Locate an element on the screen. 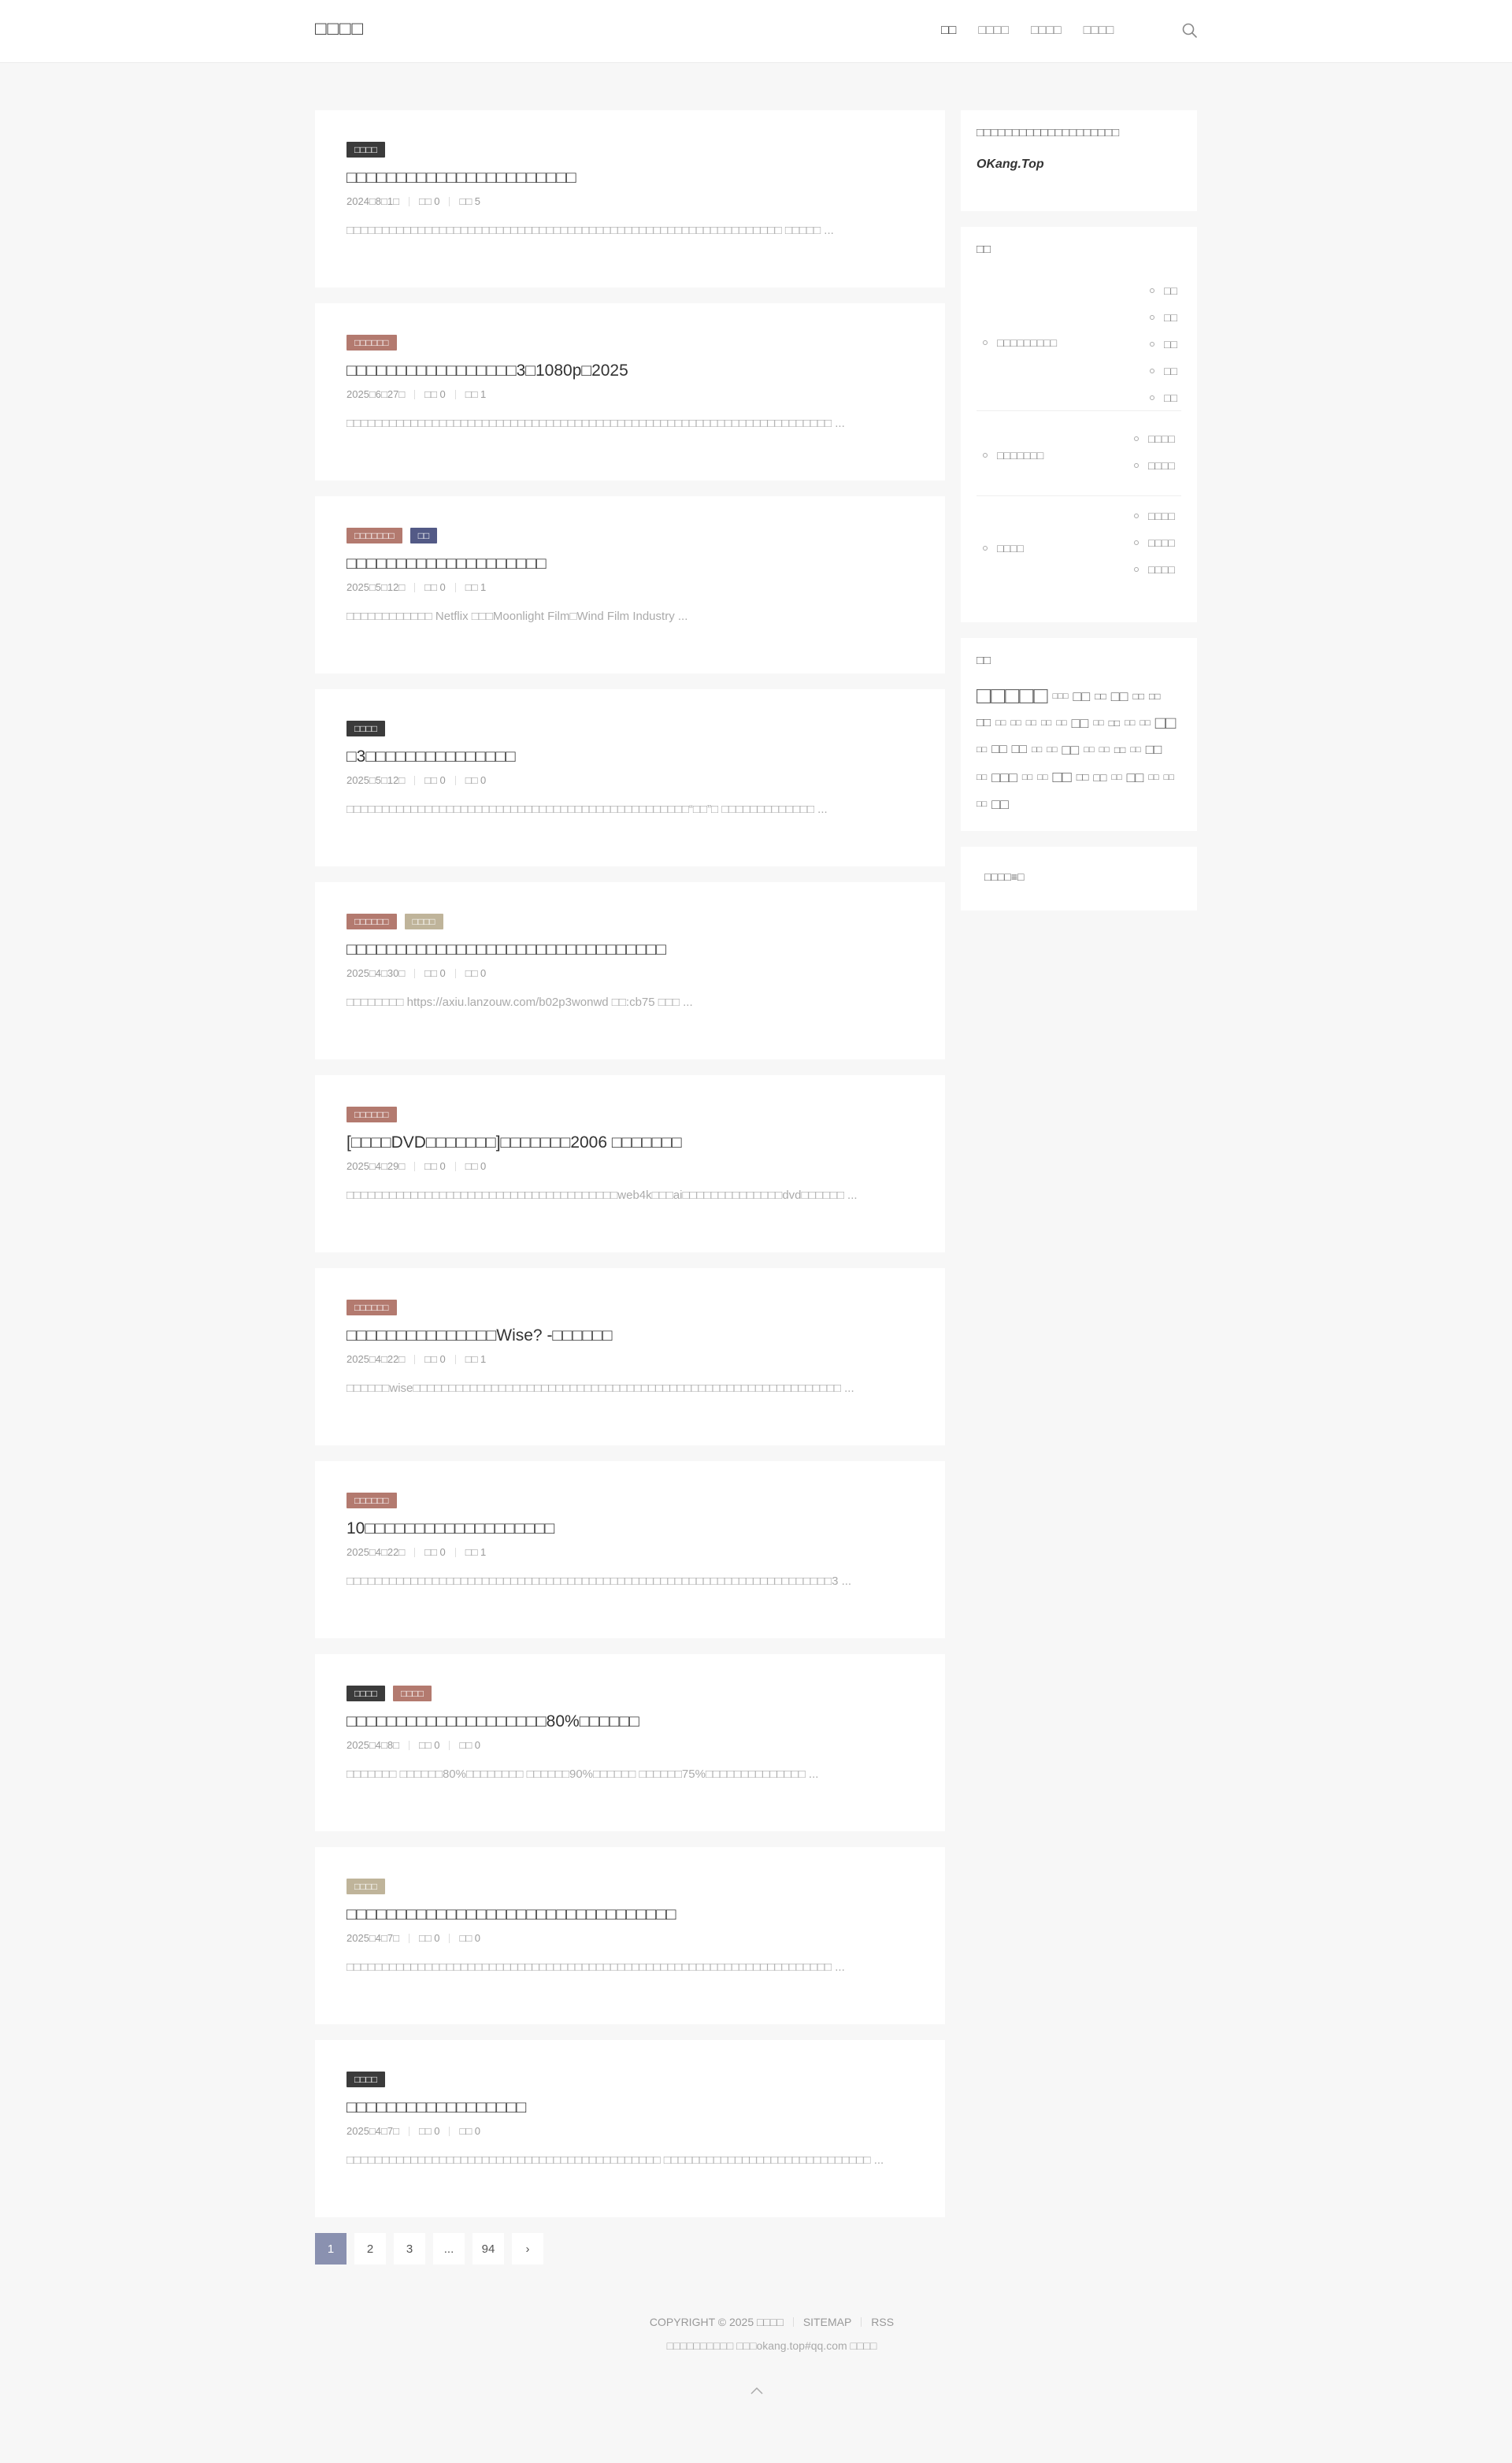 The image size is (1512, 2463). post-title: □□□□□□□□□□□□□□□□□□□□ is located at coordinates (630, 564).